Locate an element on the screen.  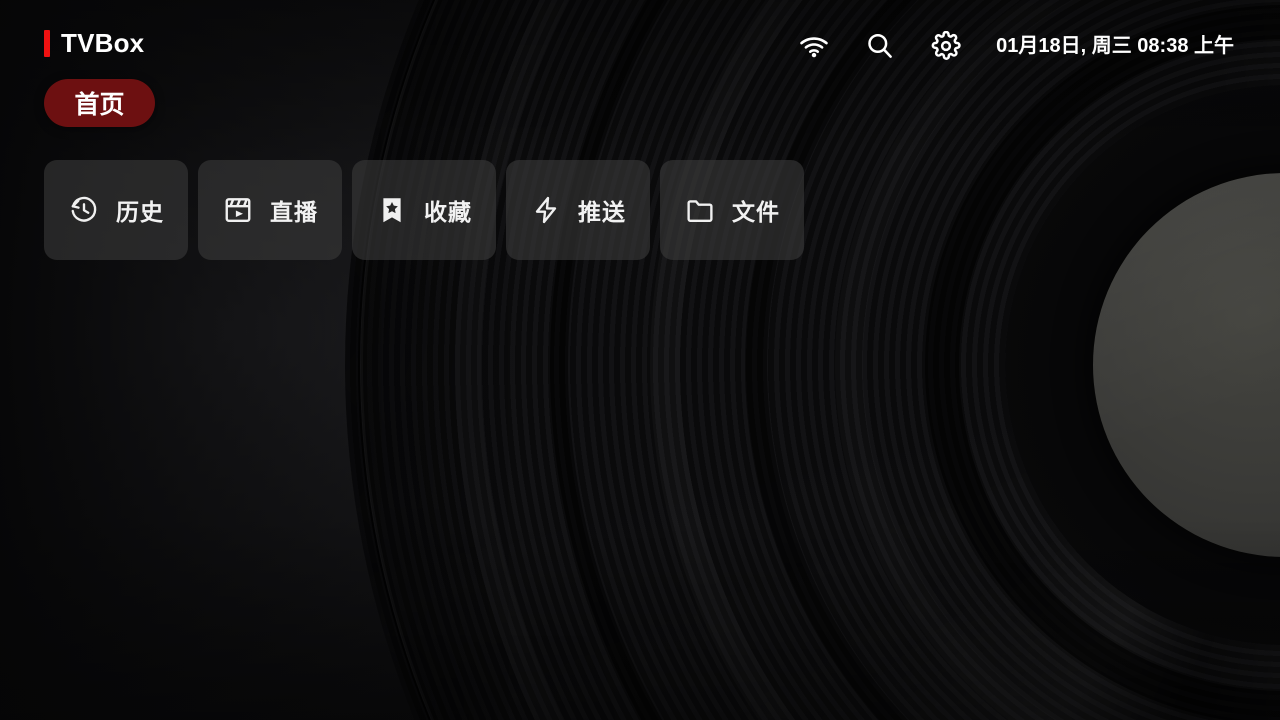
shortcut-card-favorites: 收藏 is located at coordinates (424, 210).